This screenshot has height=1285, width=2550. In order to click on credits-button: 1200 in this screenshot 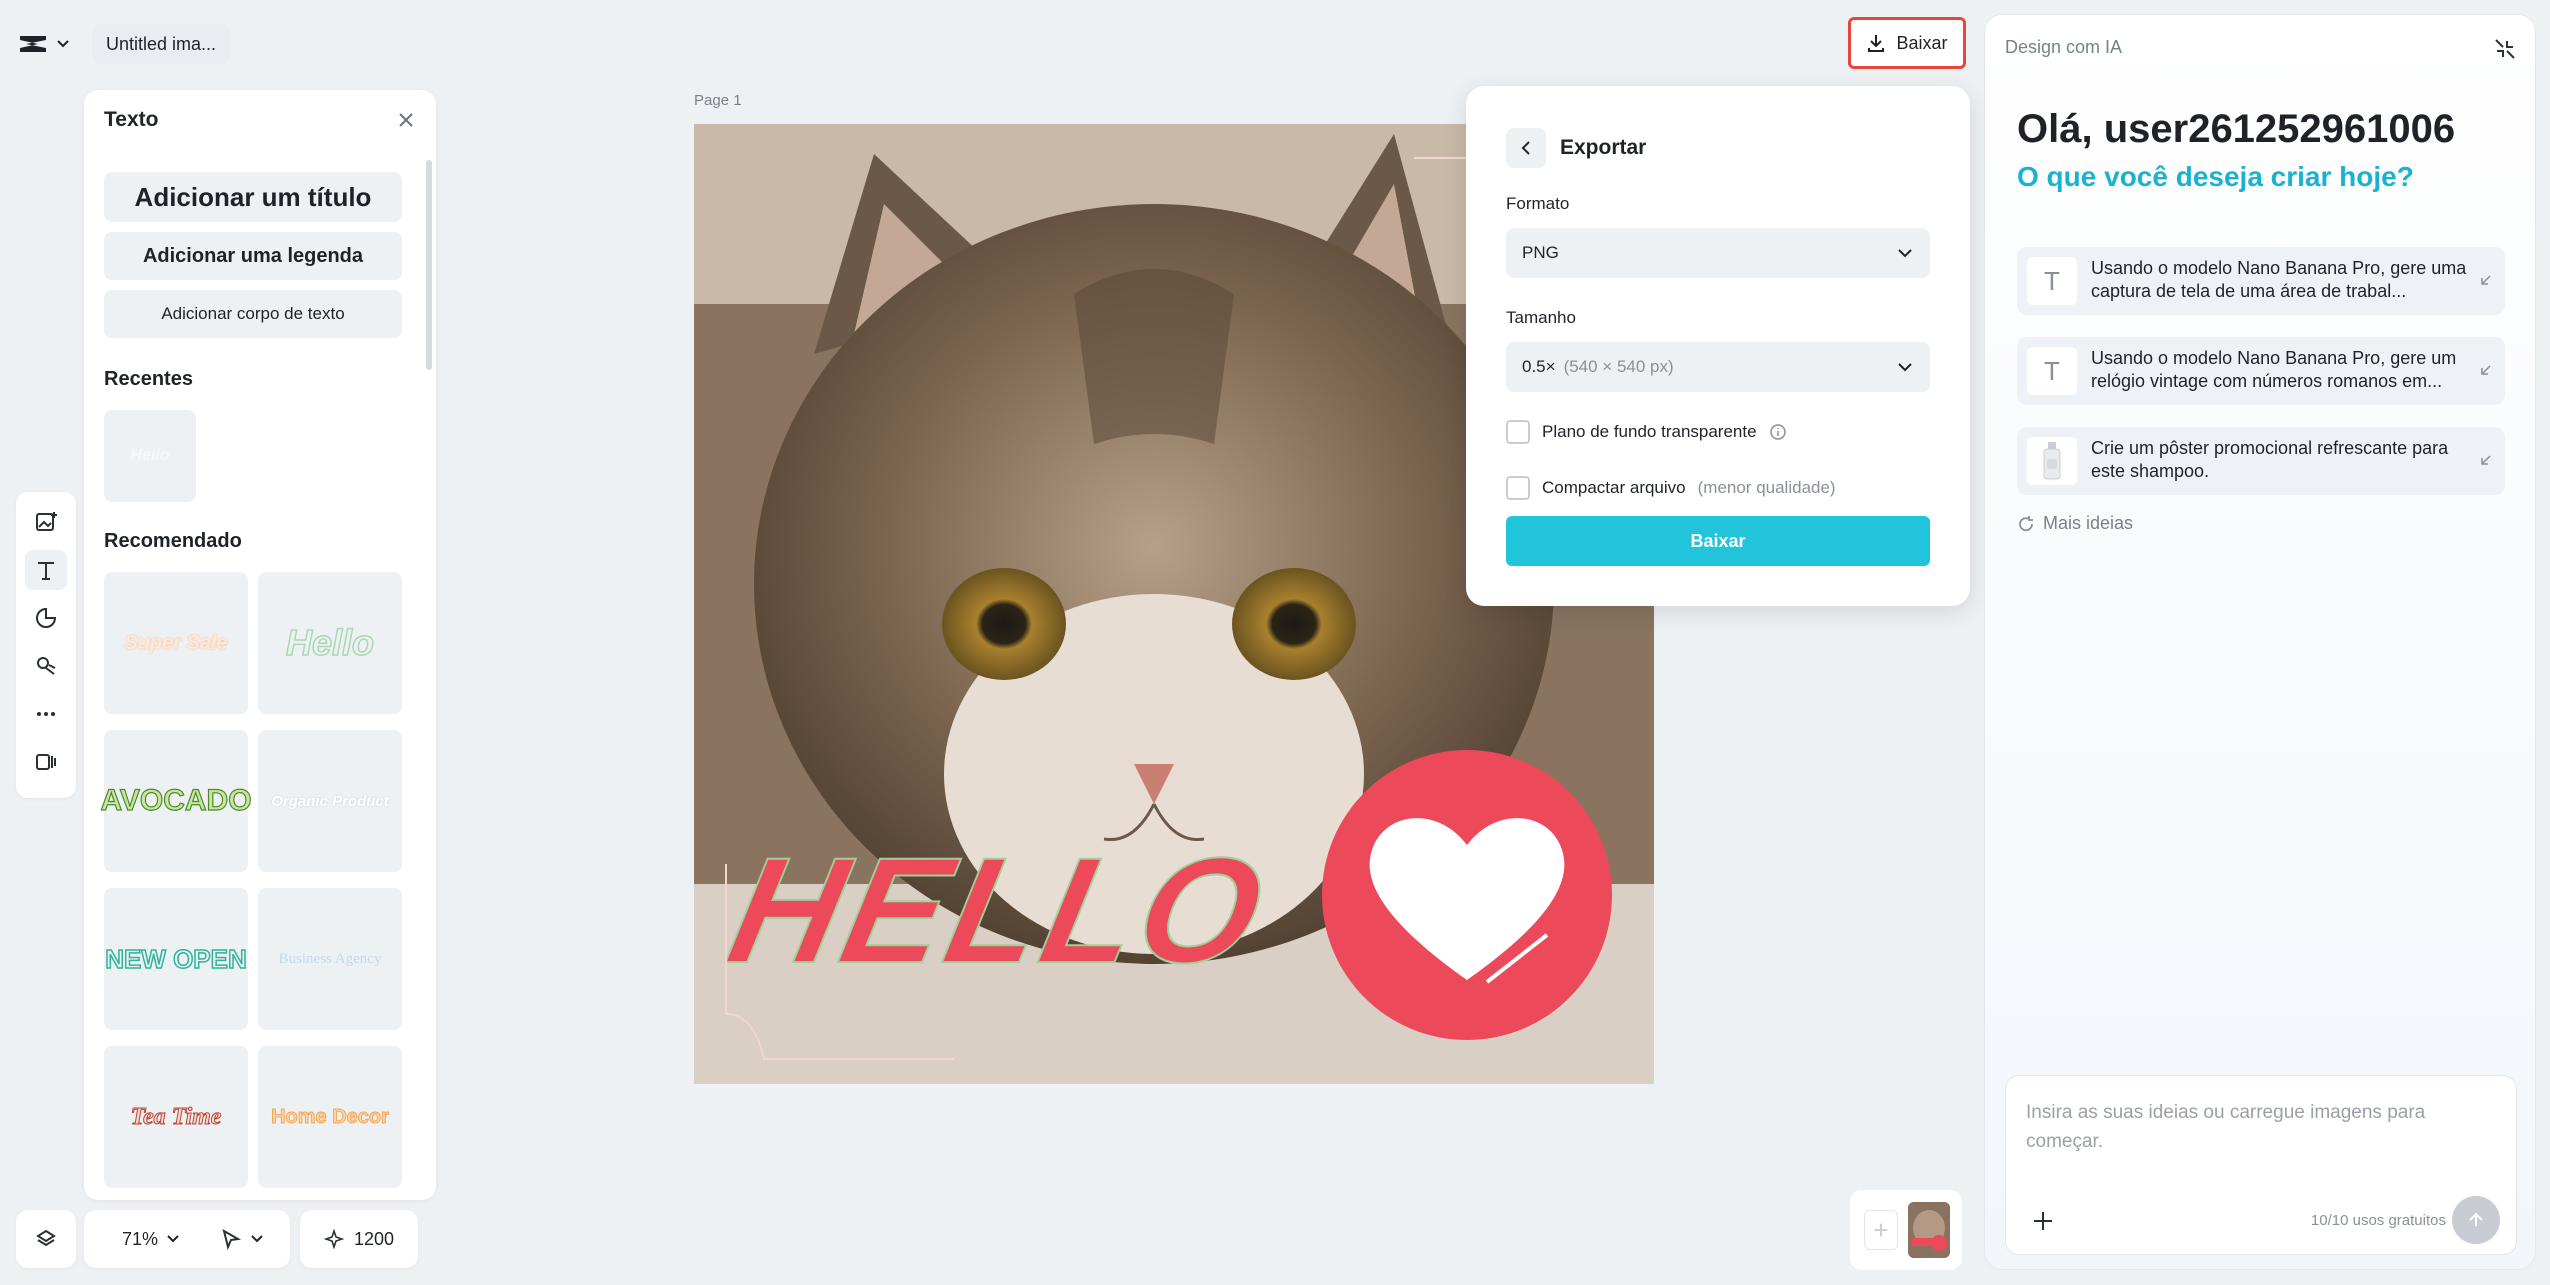, I will do `click(359, 1239)`.